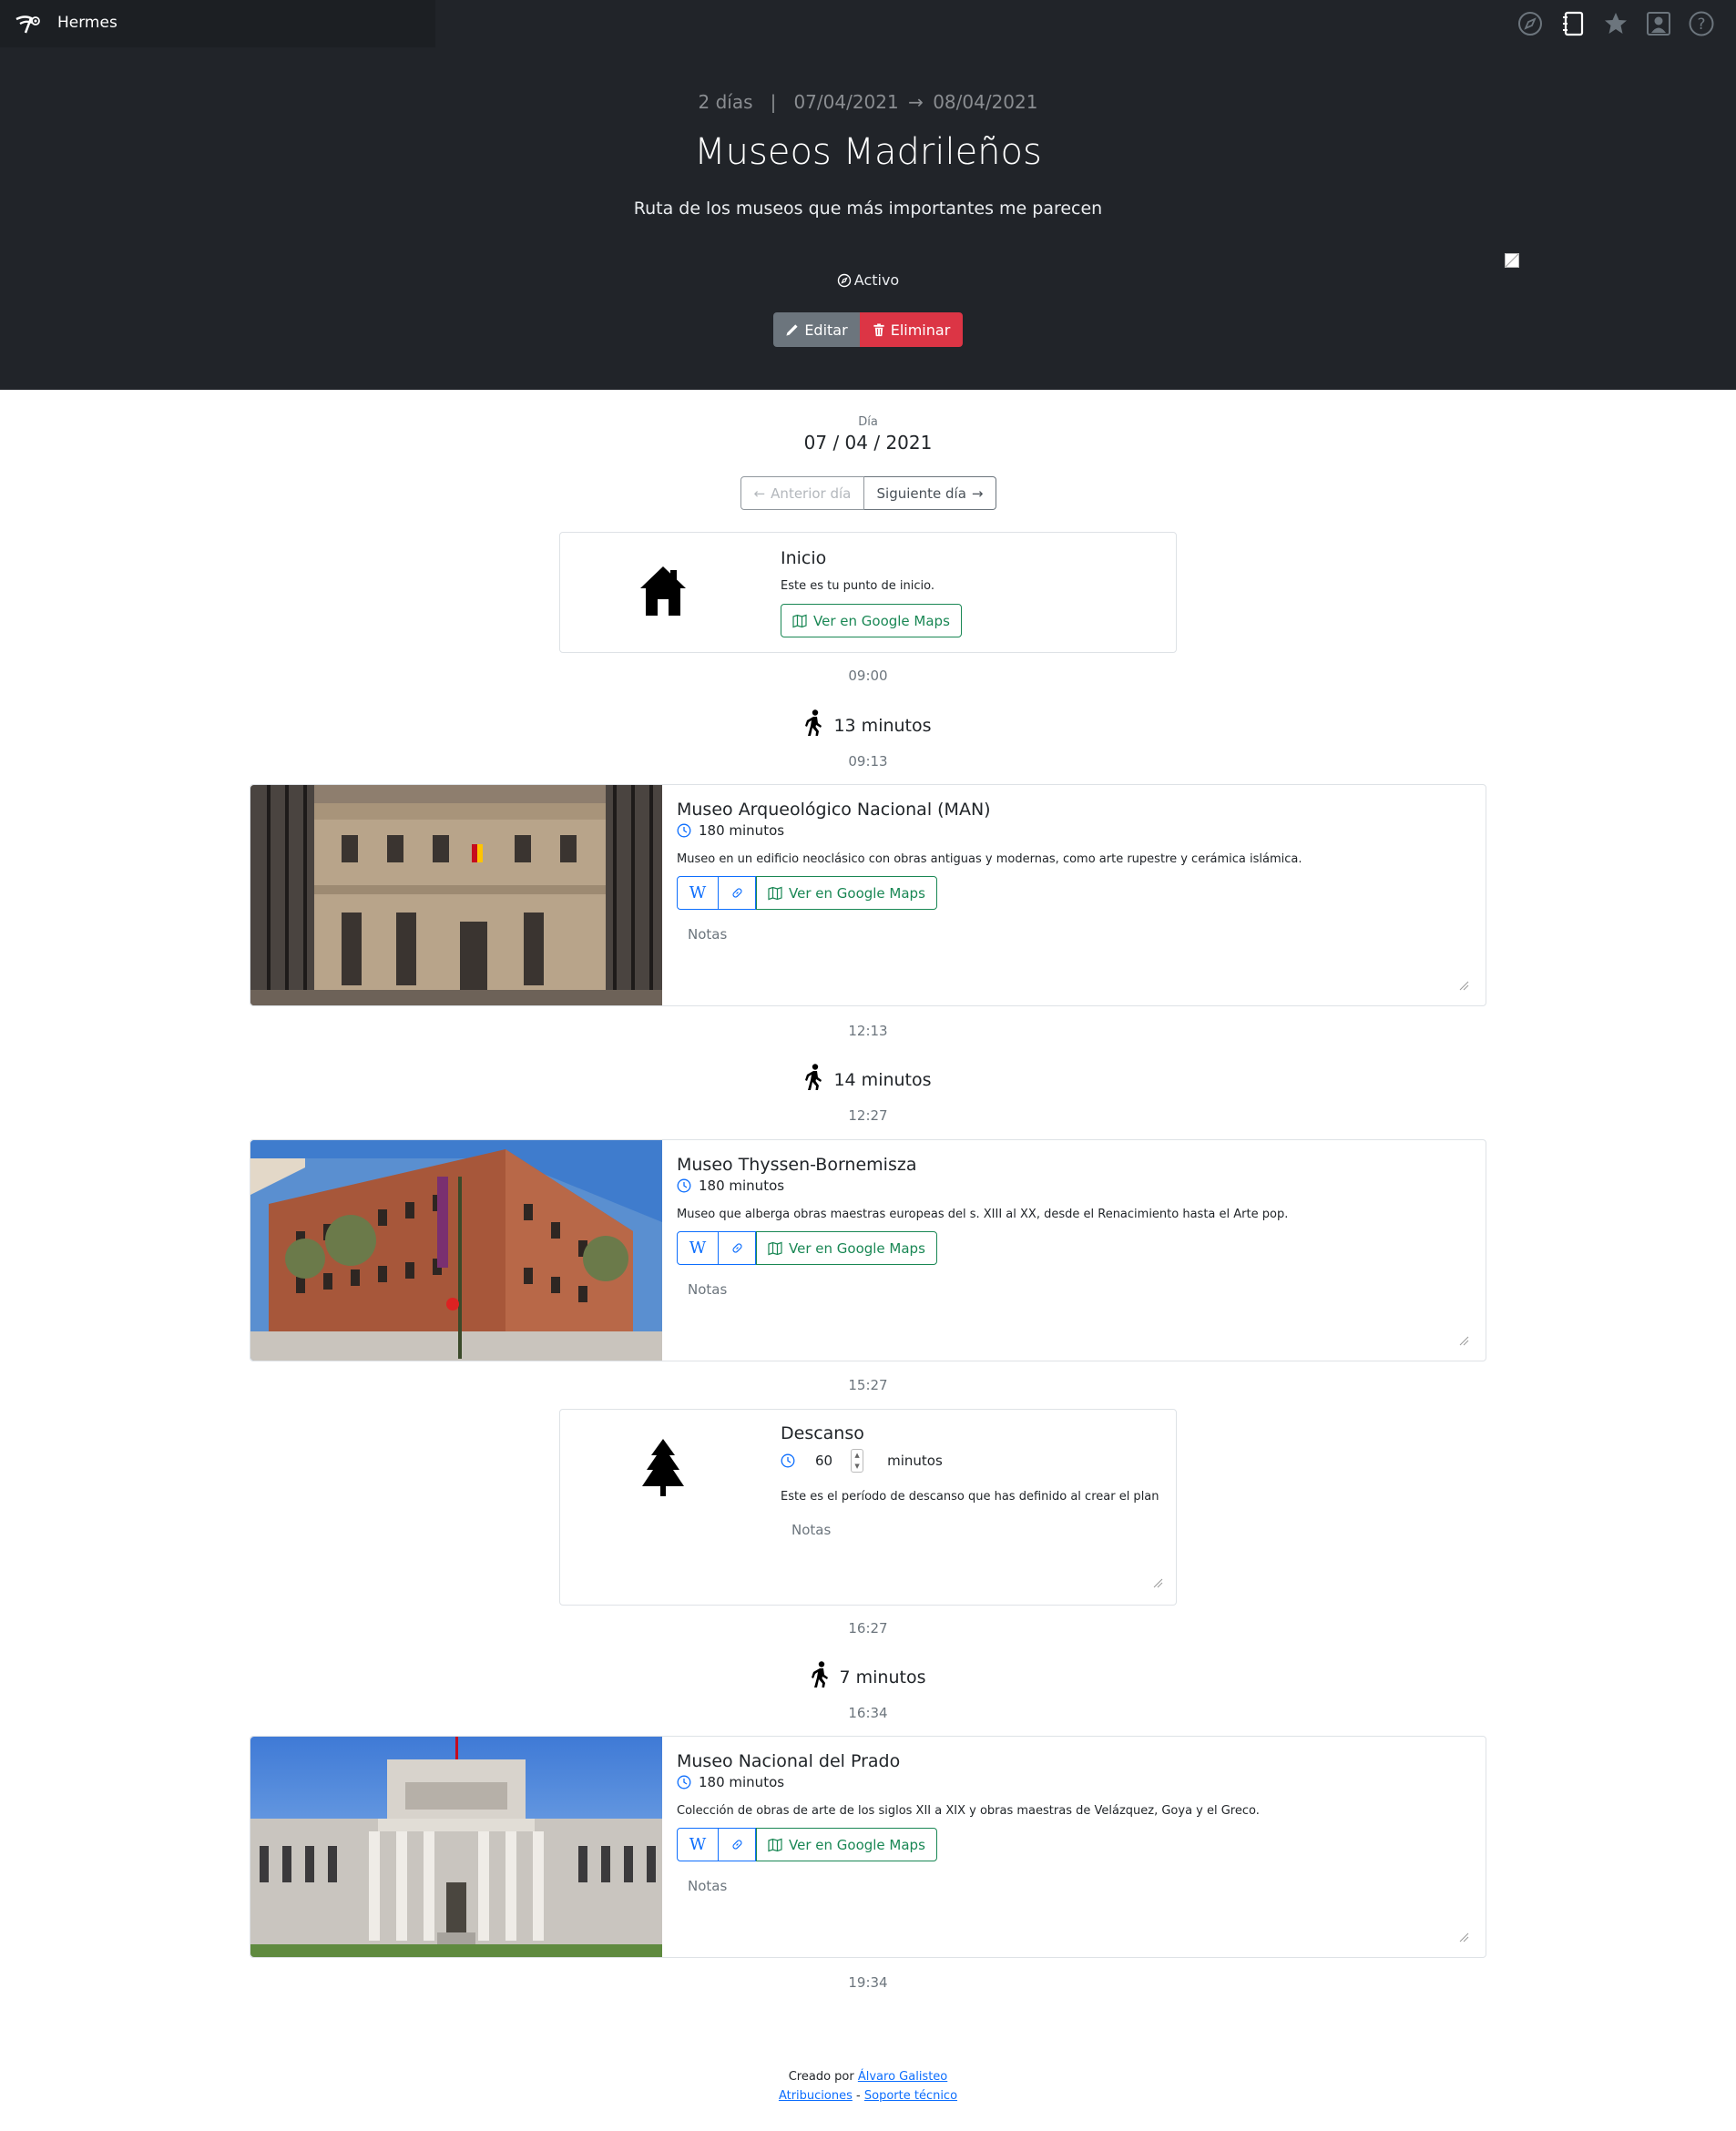 This screenshot has height=2131, width=1736. What do you see at coordinates (883, 1080) in the screenshot?
I see `walk-text: 14 minutos` at bounding box center [883, 1080].